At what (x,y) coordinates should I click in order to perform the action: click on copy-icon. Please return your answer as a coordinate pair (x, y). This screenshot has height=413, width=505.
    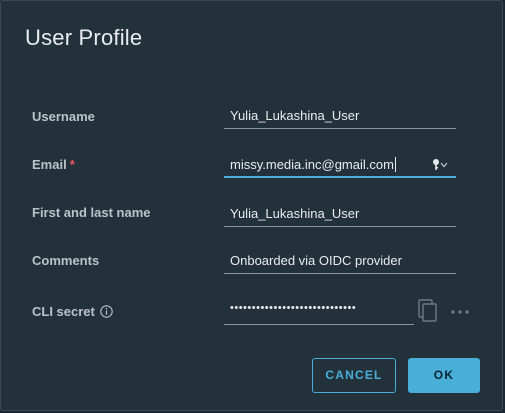
    Looking at the image, I should click on (428, 311).